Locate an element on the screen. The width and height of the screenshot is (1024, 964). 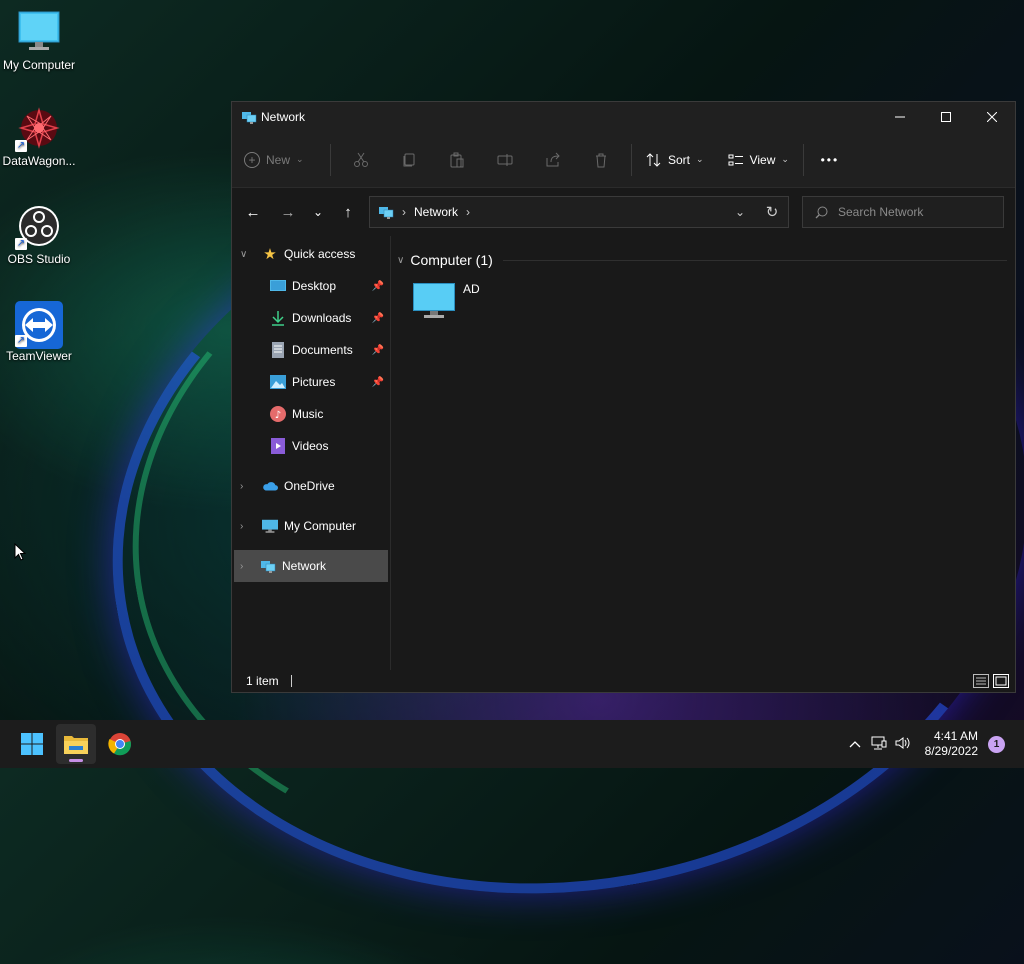
refresh-button: ↻ is located at coordinates (772, 212).